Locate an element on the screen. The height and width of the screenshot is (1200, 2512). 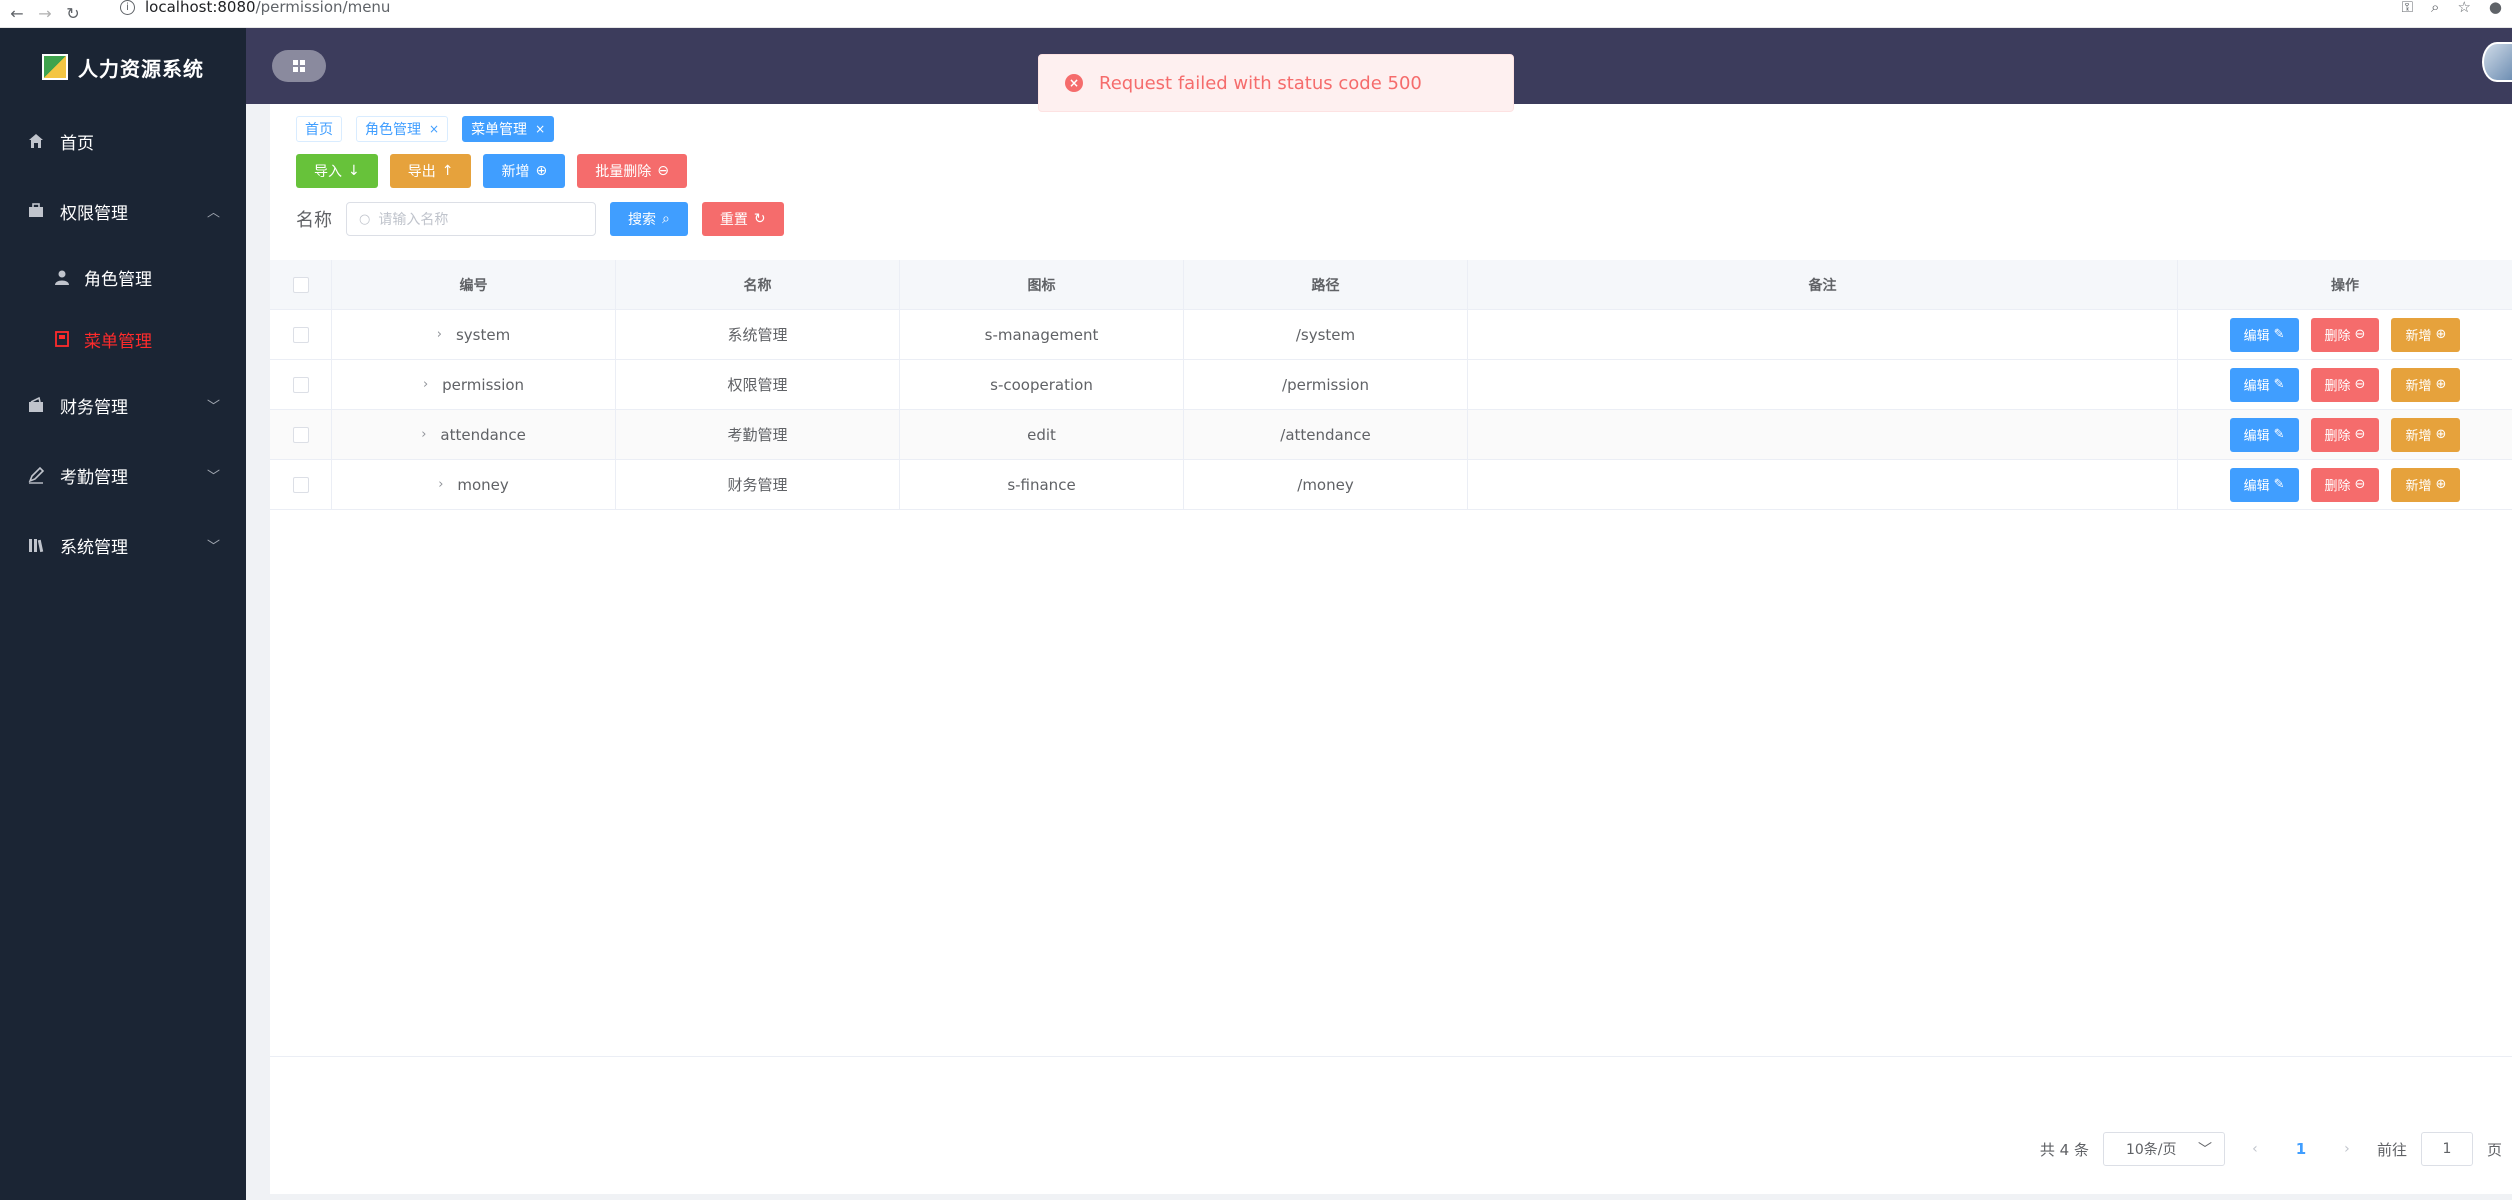
header-checkbox-cell is located at coordinates (301, 284).